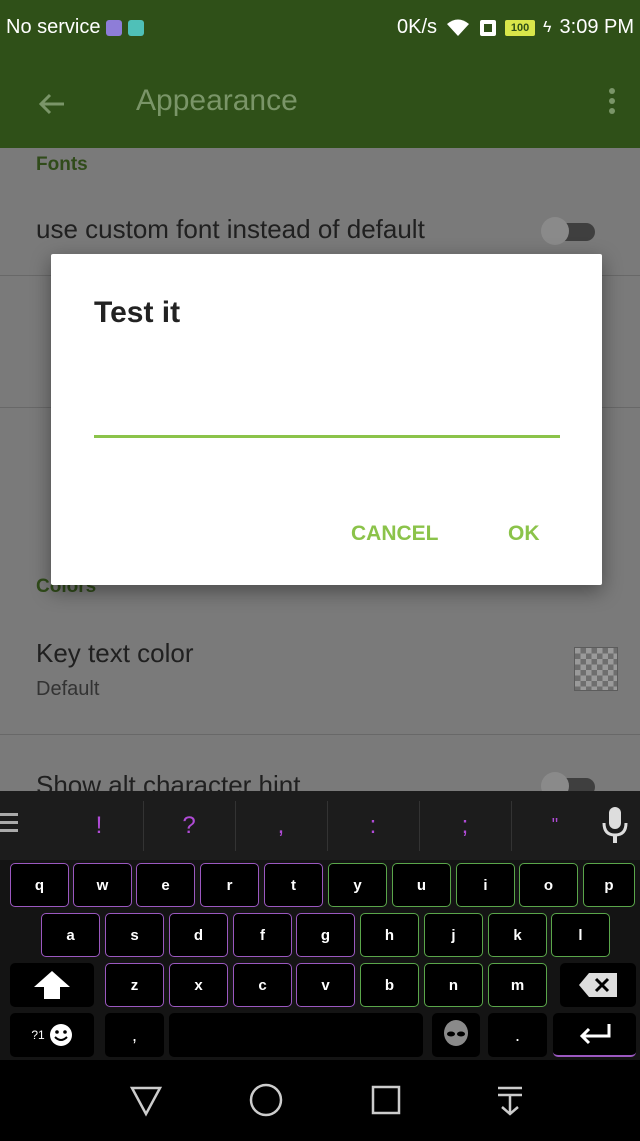 This screenshot has height=1141, width=640. What do you see at coordinates (262, 935) in the screenshot?
I see `key-f: f` at bounding box center [262, 935].